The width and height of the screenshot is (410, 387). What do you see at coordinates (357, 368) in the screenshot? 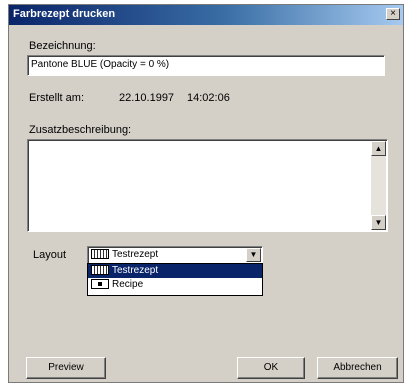
I see `cancel-button: Abbrechen` at bounding box center [357, 368].